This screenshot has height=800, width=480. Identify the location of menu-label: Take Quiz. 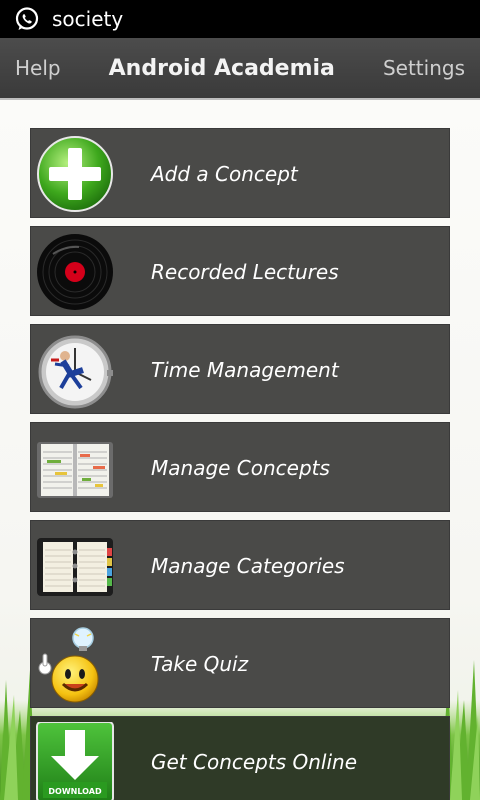
(200, 664).